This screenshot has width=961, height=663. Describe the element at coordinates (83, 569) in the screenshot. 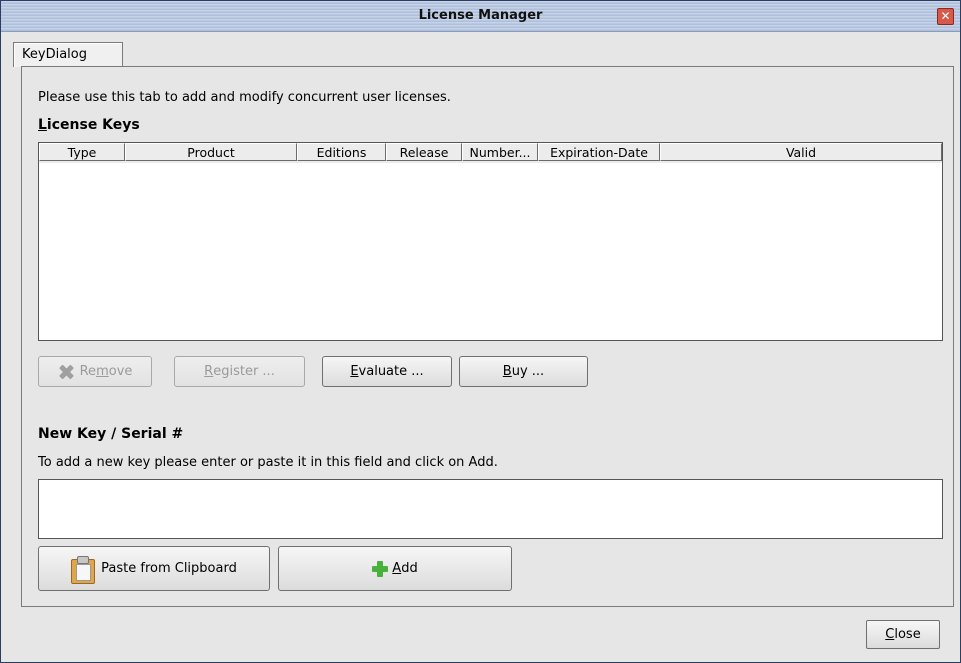

I see `clipboard-icon` at that location.